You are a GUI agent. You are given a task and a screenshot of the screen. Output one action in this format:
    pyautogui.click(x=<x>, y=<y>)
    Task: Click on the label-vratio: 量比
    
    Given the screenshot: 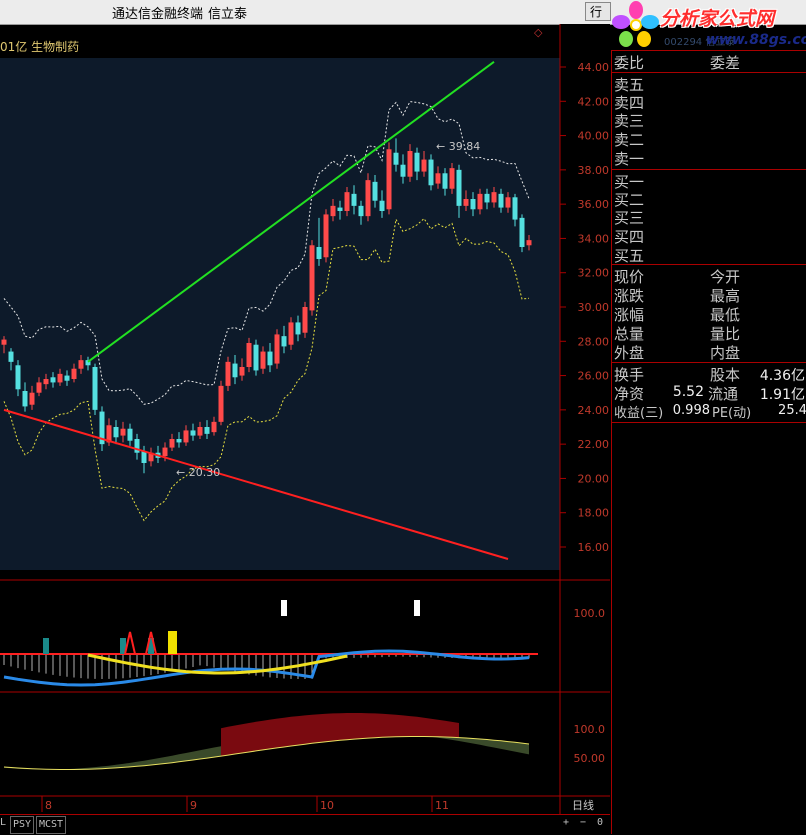 What is the action you would take?
    pyautogui.click(x=725, y=334)
    